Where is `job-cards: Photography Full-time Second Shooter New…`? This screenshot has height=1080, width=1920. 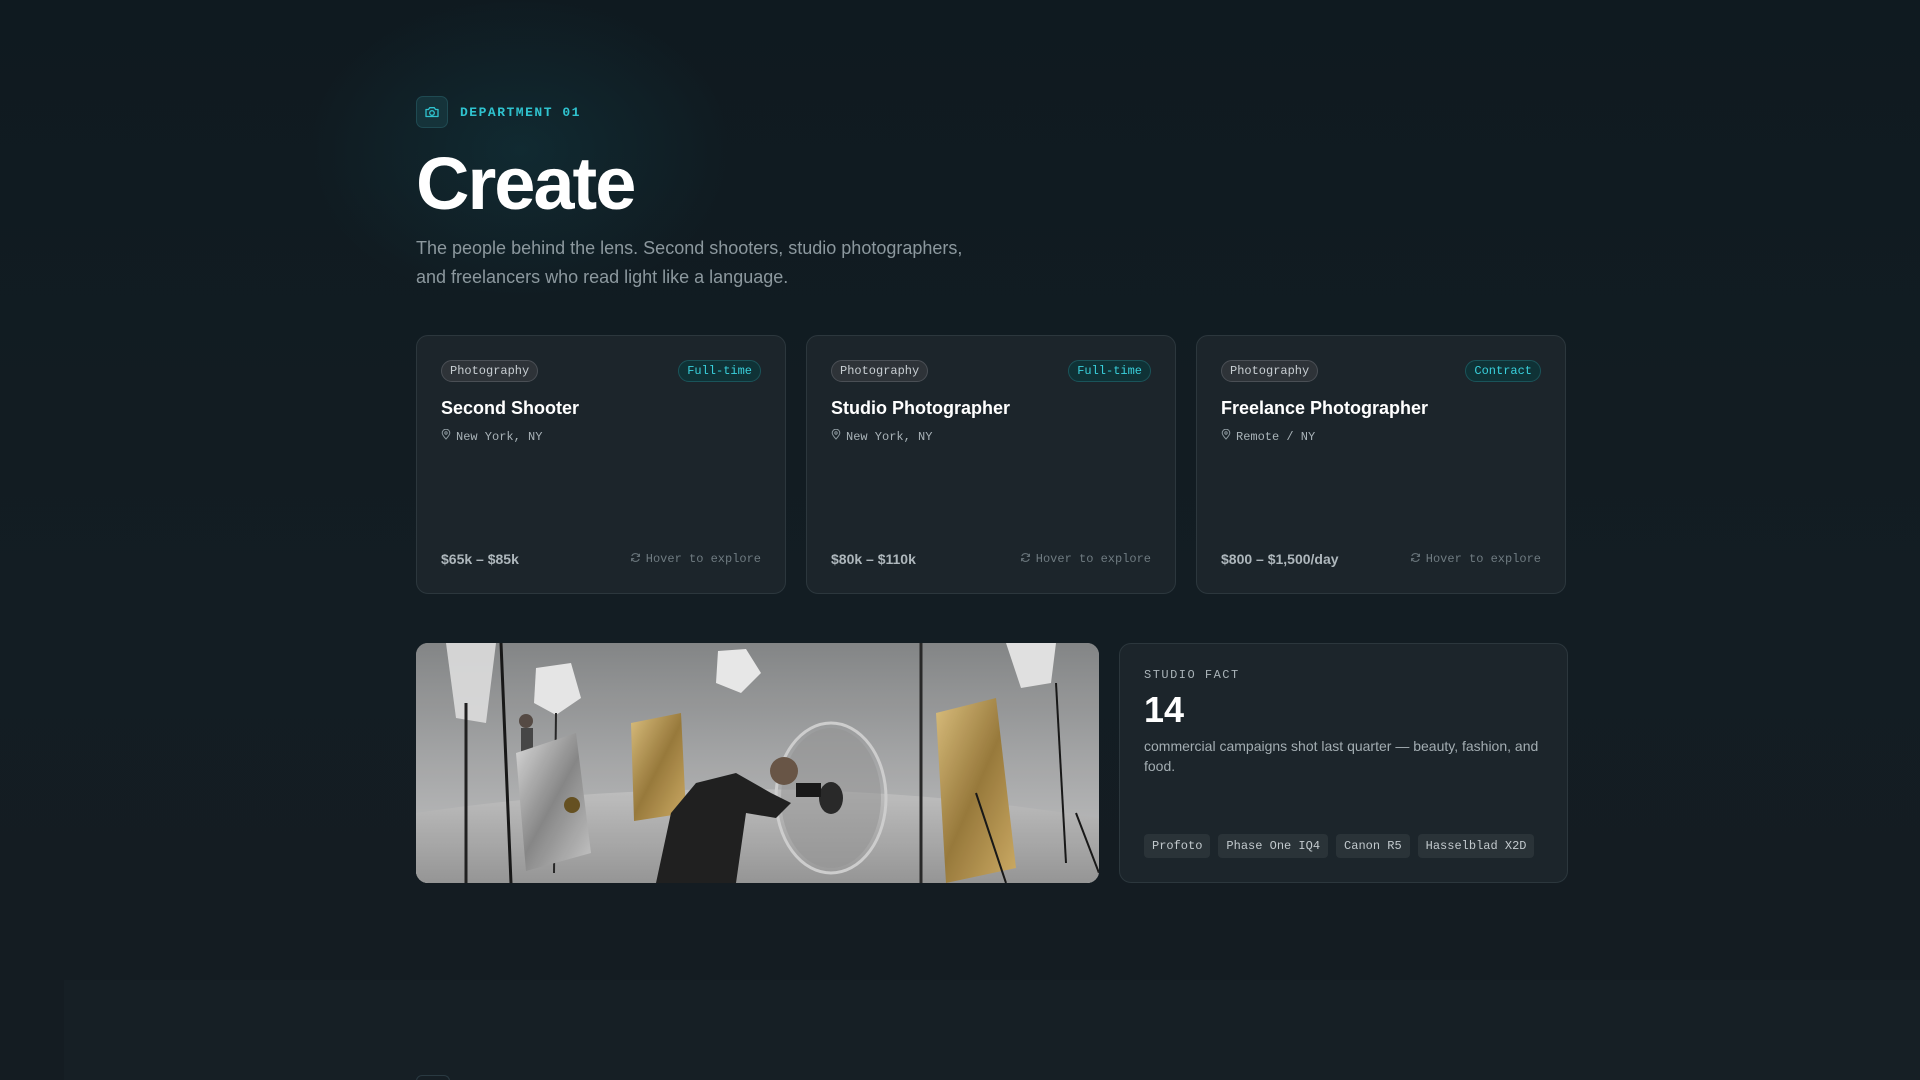
job-cards: Photography Full-time Second Shooter New… is located at coordinates (992, 464).